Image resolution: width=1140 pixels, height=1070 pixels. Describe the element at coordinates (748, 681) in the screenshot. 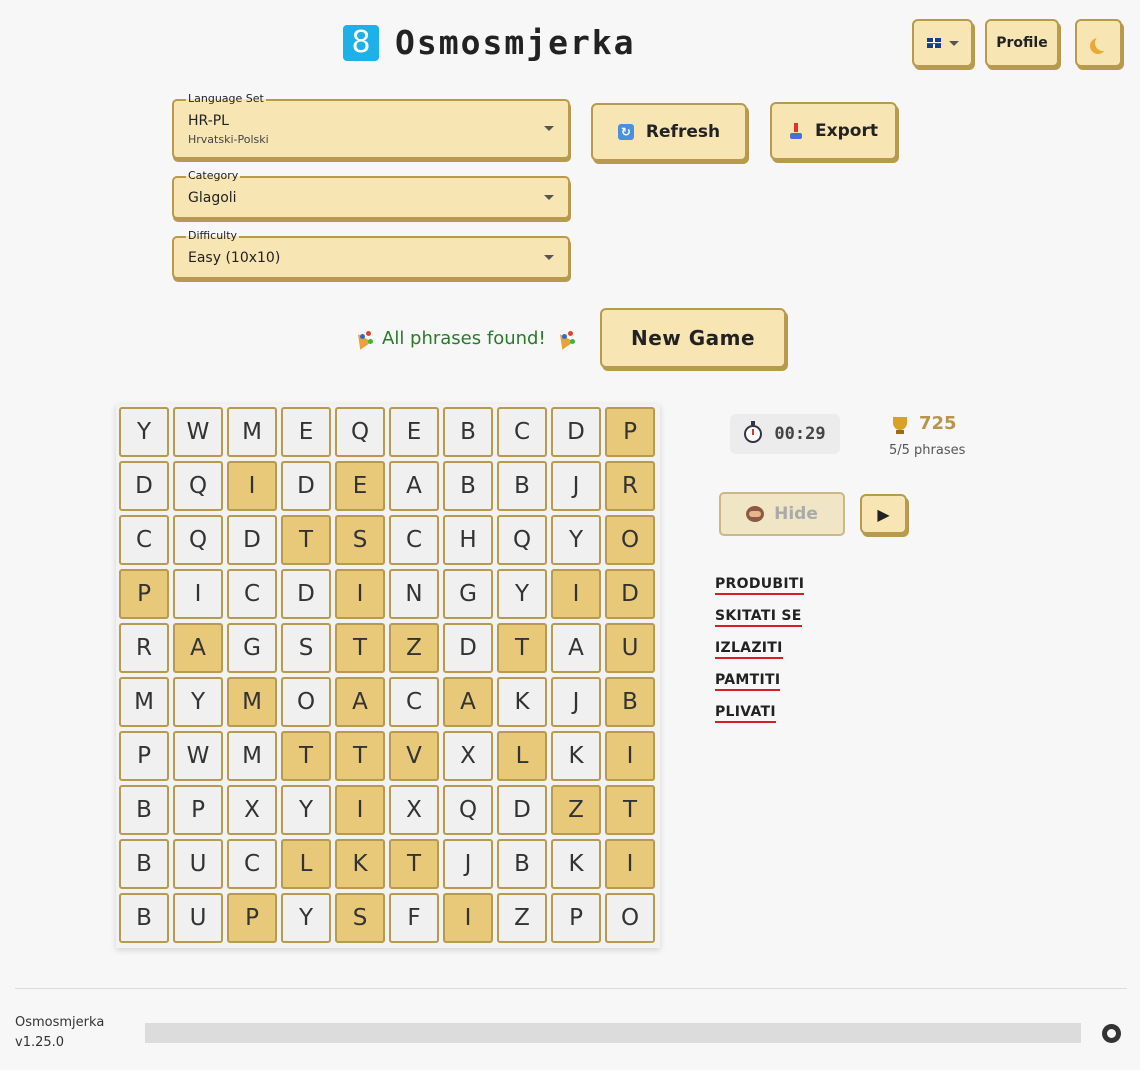

I see `word-list-item: PAMTITI` at that location.